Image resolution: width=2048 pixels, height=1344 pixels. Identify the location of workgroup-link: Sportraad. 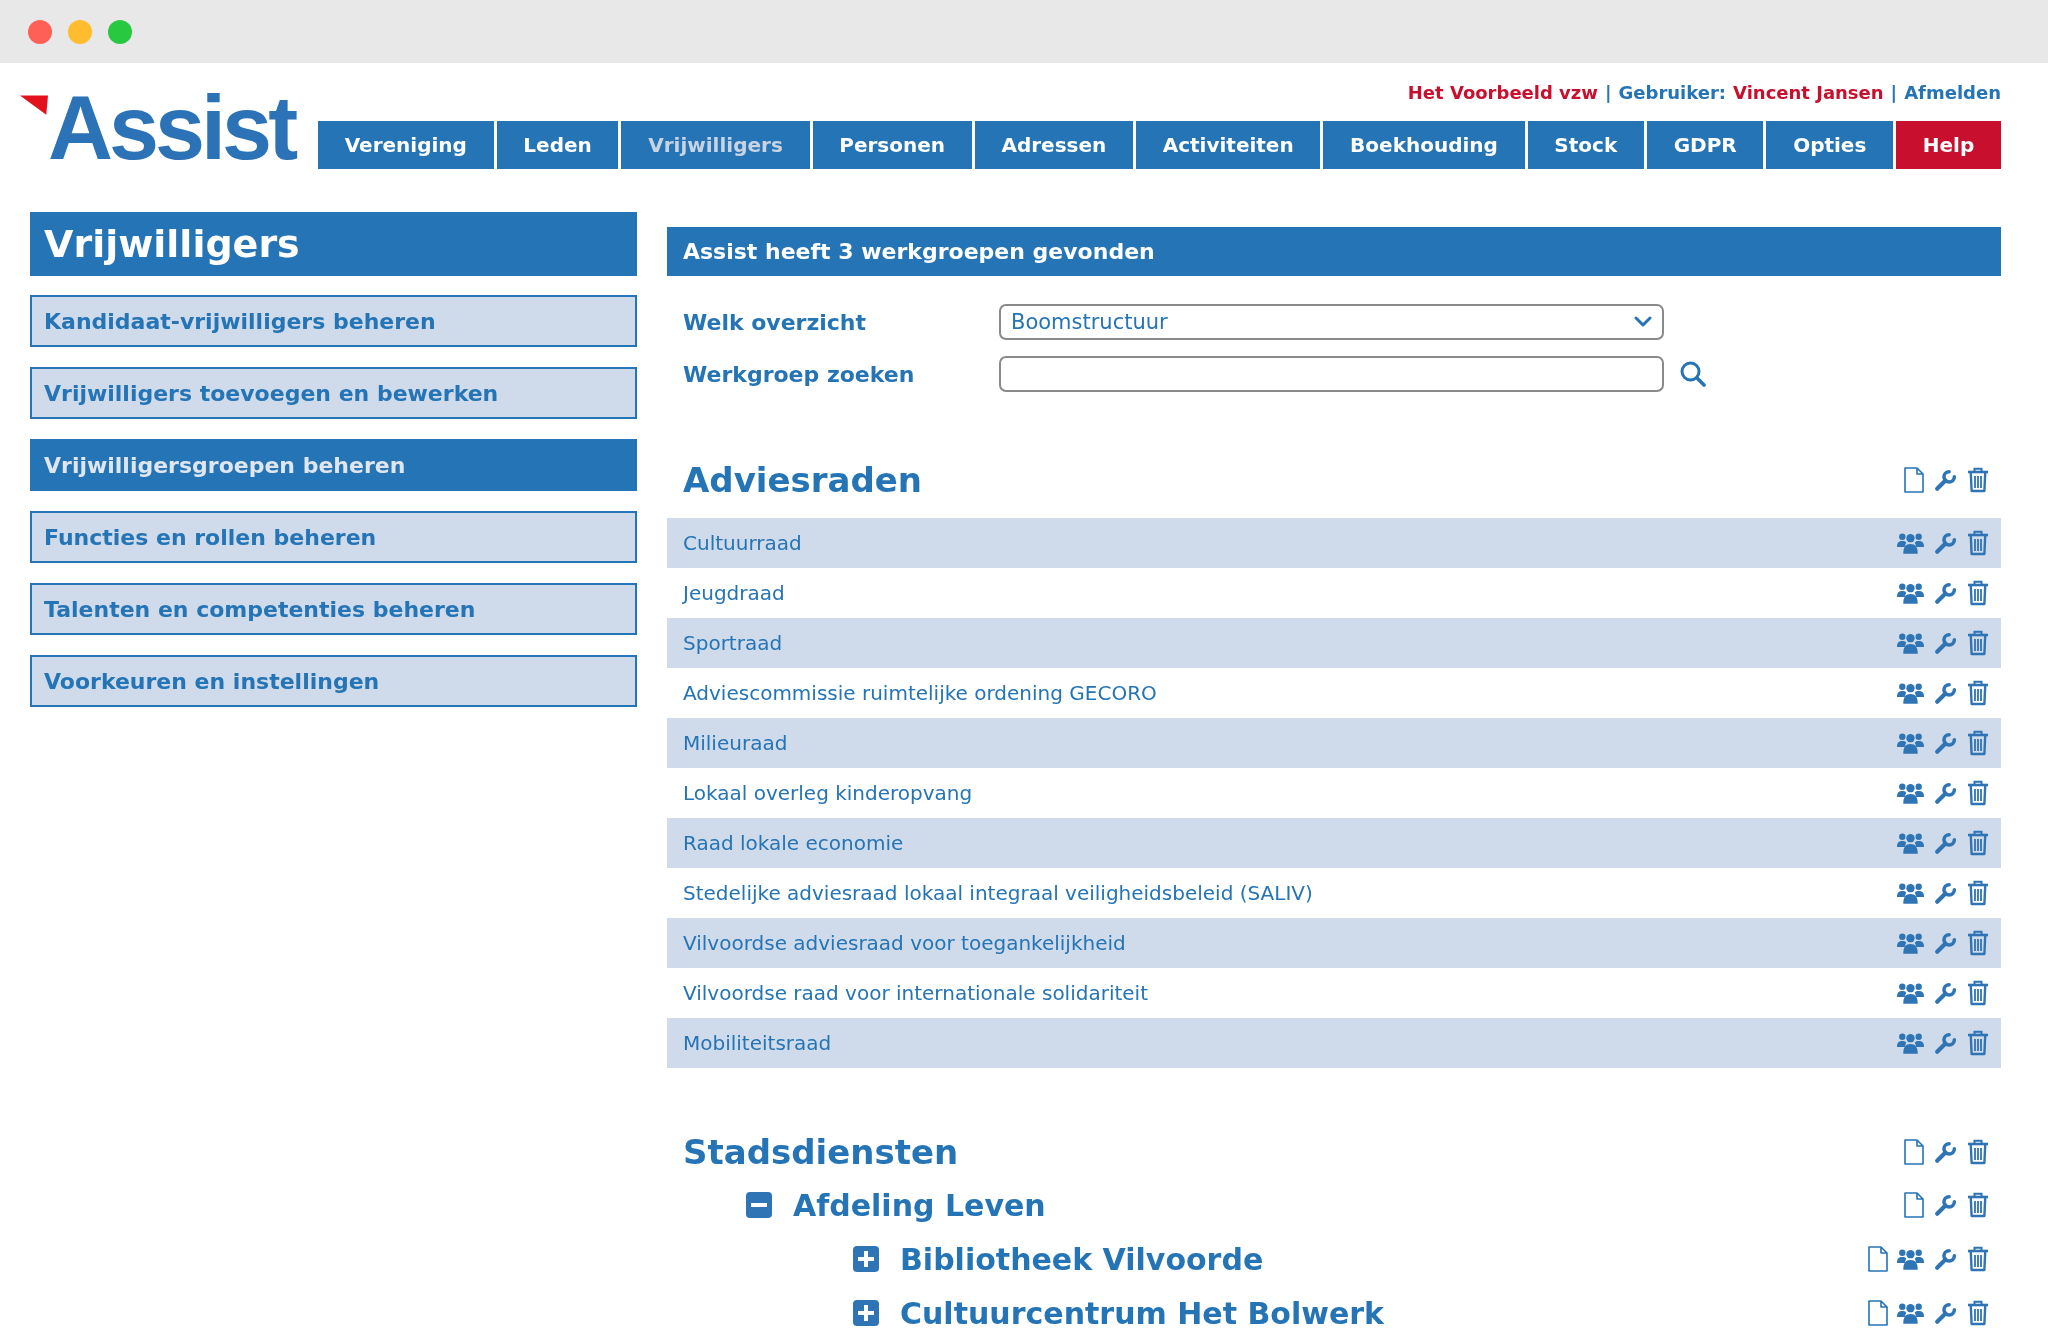
(733, 643).